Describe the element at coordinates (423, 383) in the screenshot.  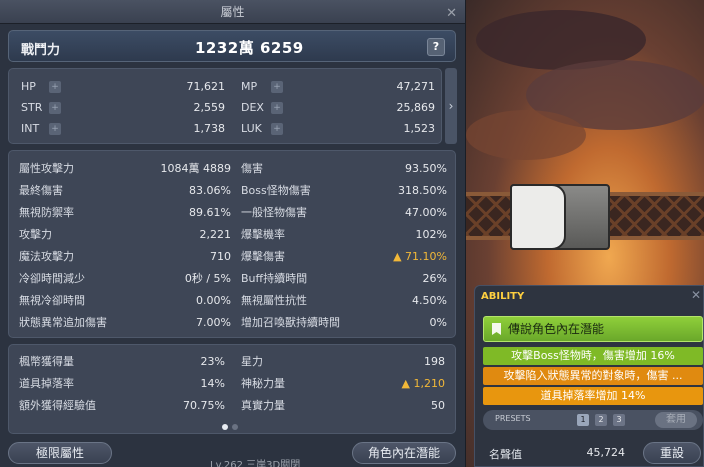
I see `stat-value-increased: ▲ 1,210` at that location.